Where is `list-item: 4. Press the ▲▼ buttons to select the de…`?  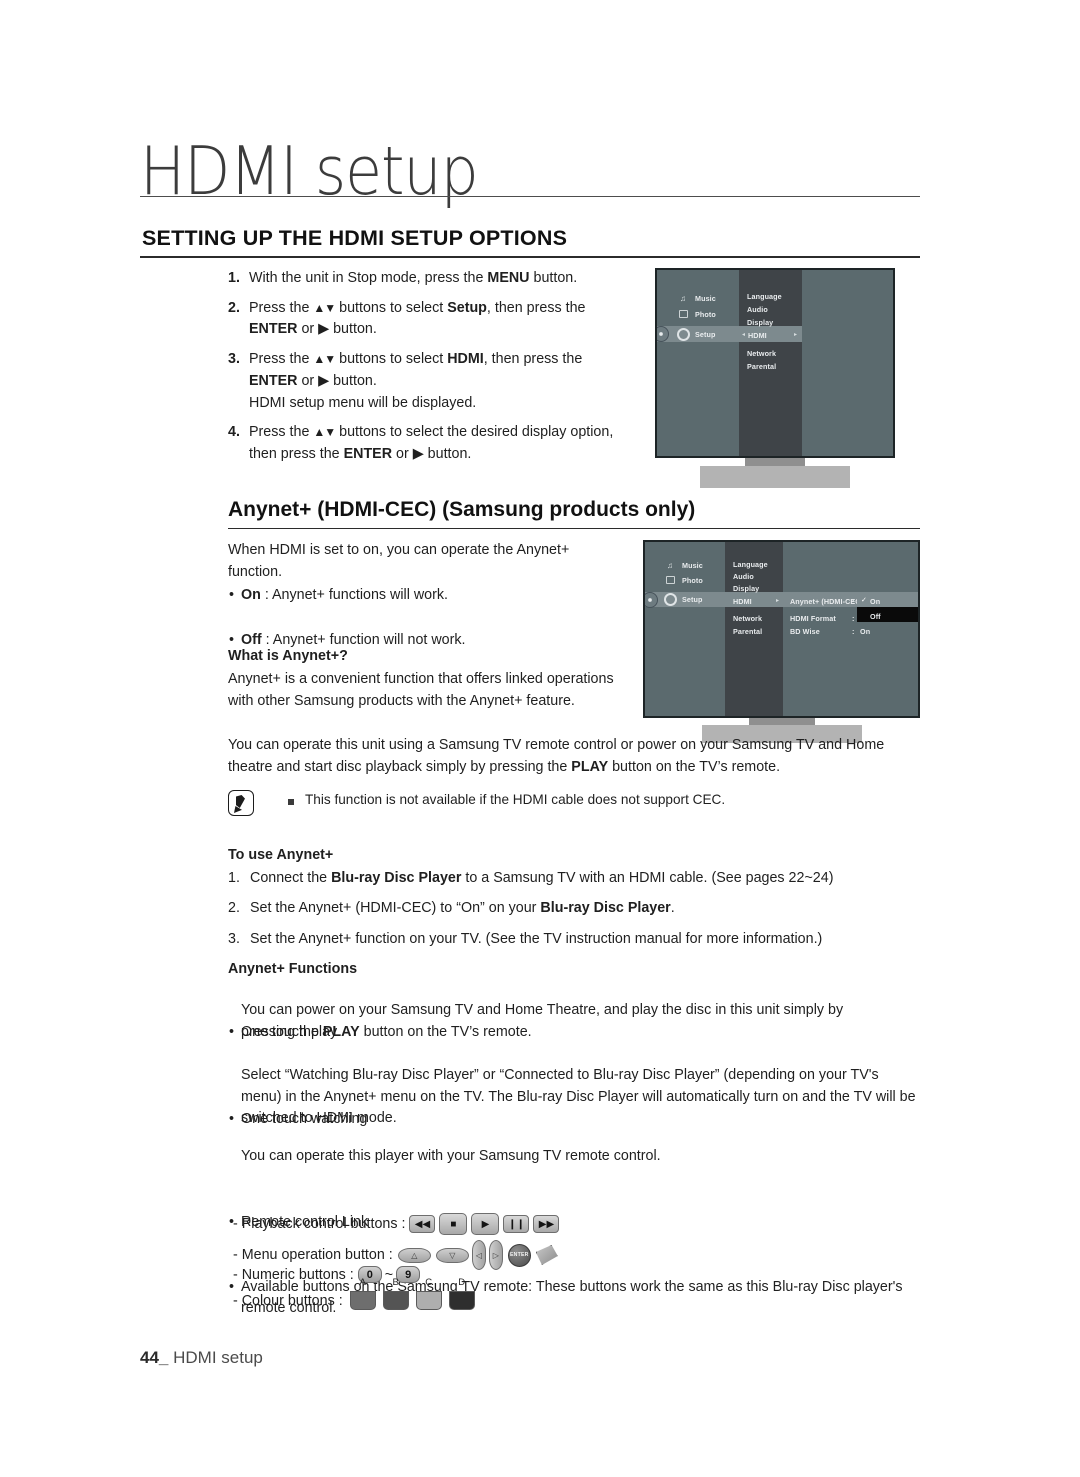
list-item: 4. Press the ▲▼ buttons to select the de… is located at coordinates (428, 443).